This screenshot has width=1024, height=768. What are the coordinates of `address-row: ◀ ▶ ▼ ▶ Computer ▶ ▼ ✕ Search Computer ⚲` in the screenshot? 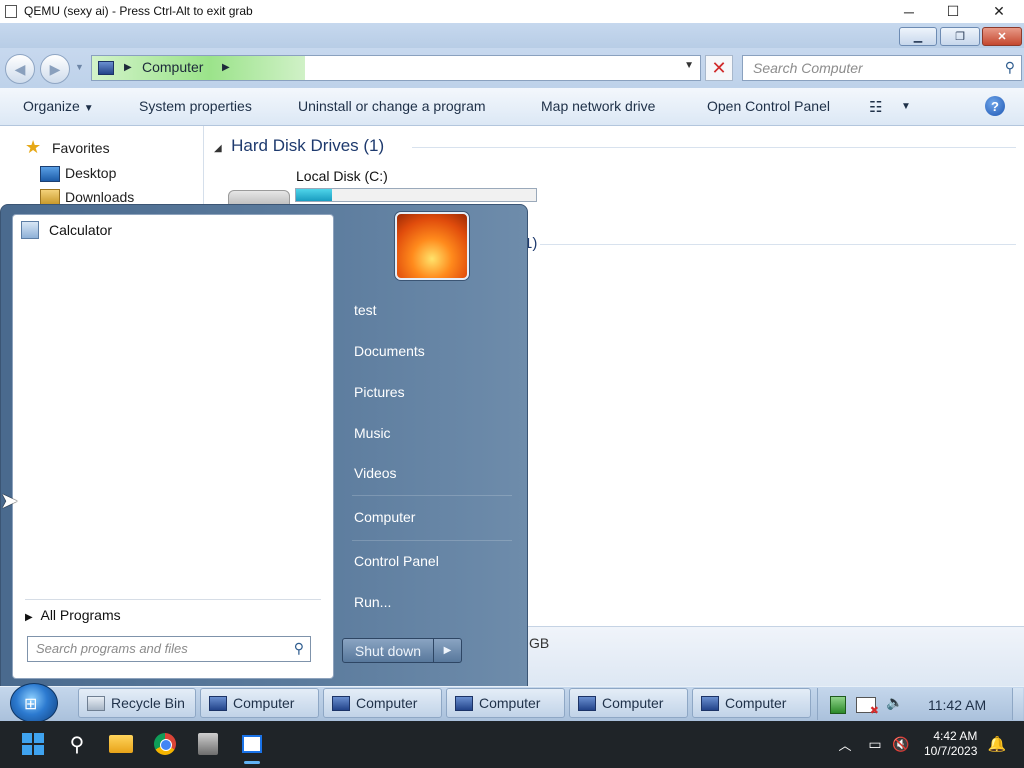 It's located at (512, 68).